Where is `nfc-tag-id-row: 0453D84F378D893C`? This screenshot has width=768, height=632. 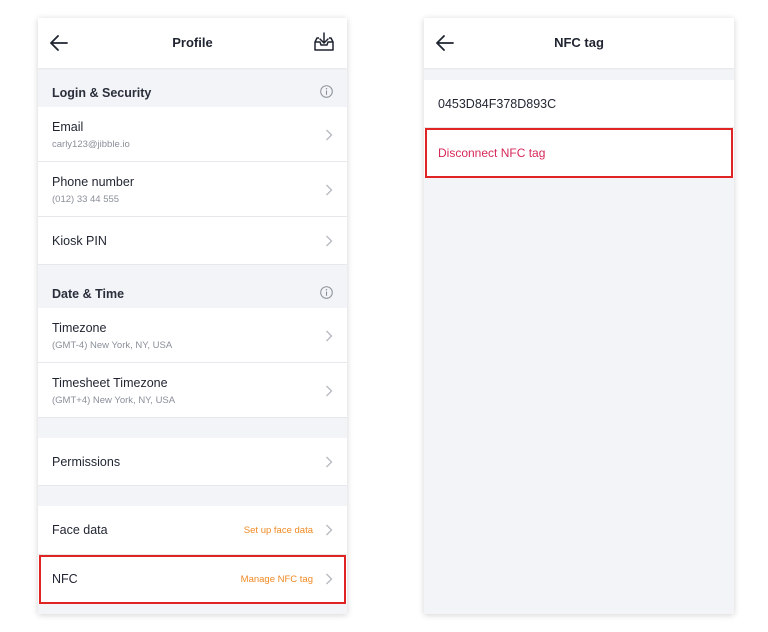
nfc-tag-id-row: 0453D84F378D893C is located at coordinates (579, 104).